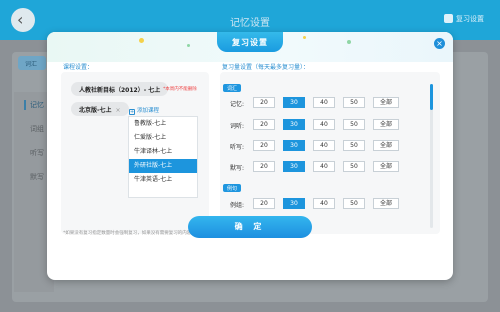 The width and height of the screenshot is (500, 312). I want to click on scrollbar-thumb, so click(431, 97).